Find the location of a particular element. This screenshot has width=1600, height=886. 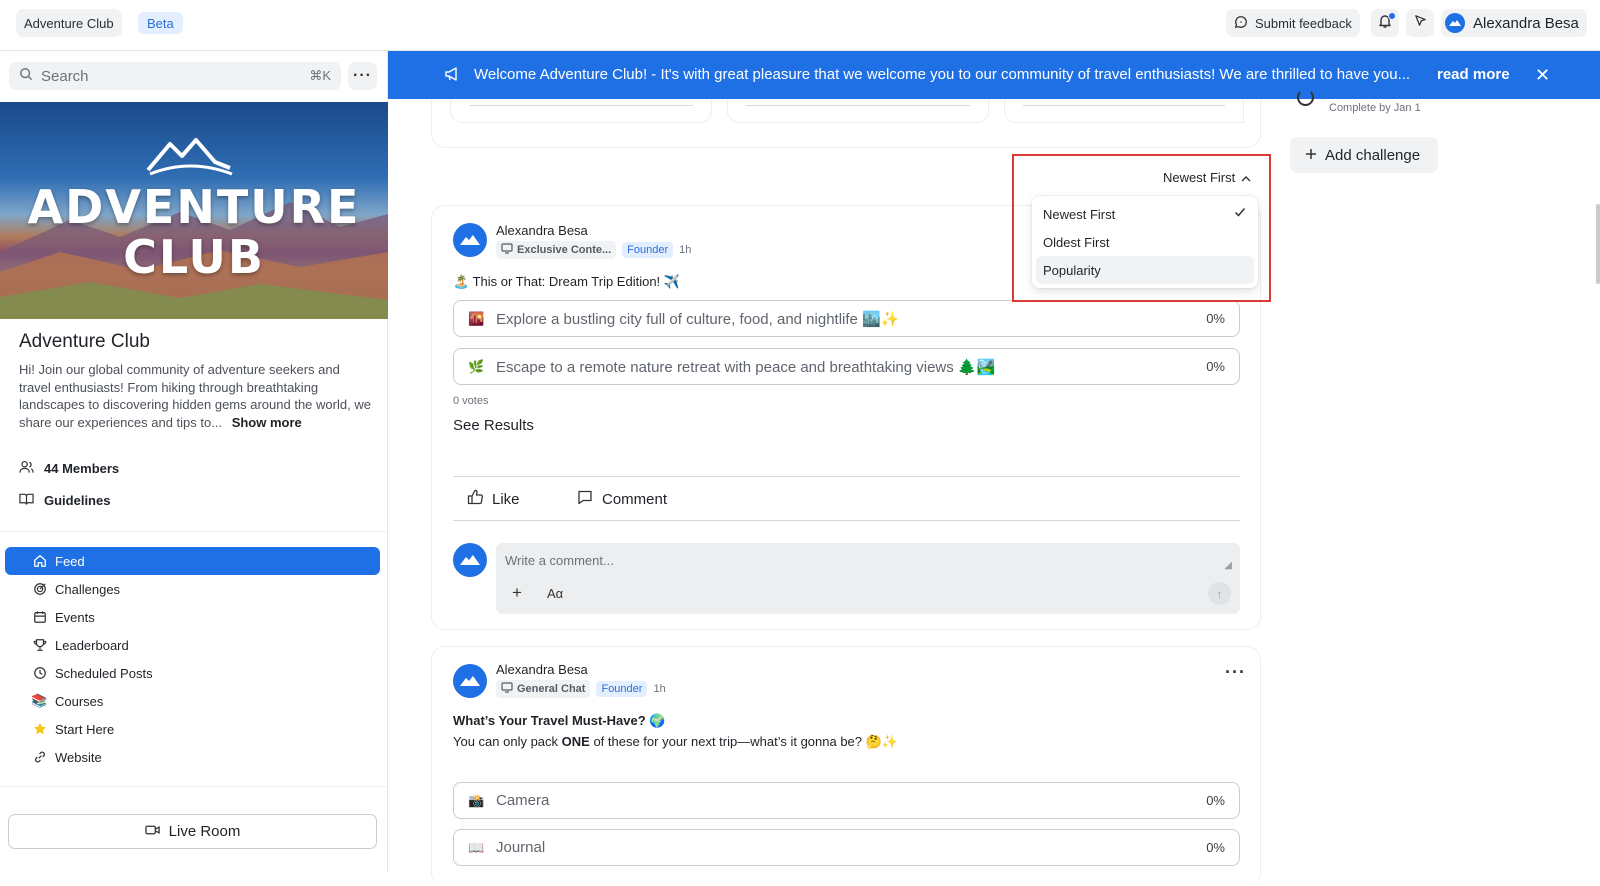

poll-option-text: Camera is located at coordinates (523, 800).